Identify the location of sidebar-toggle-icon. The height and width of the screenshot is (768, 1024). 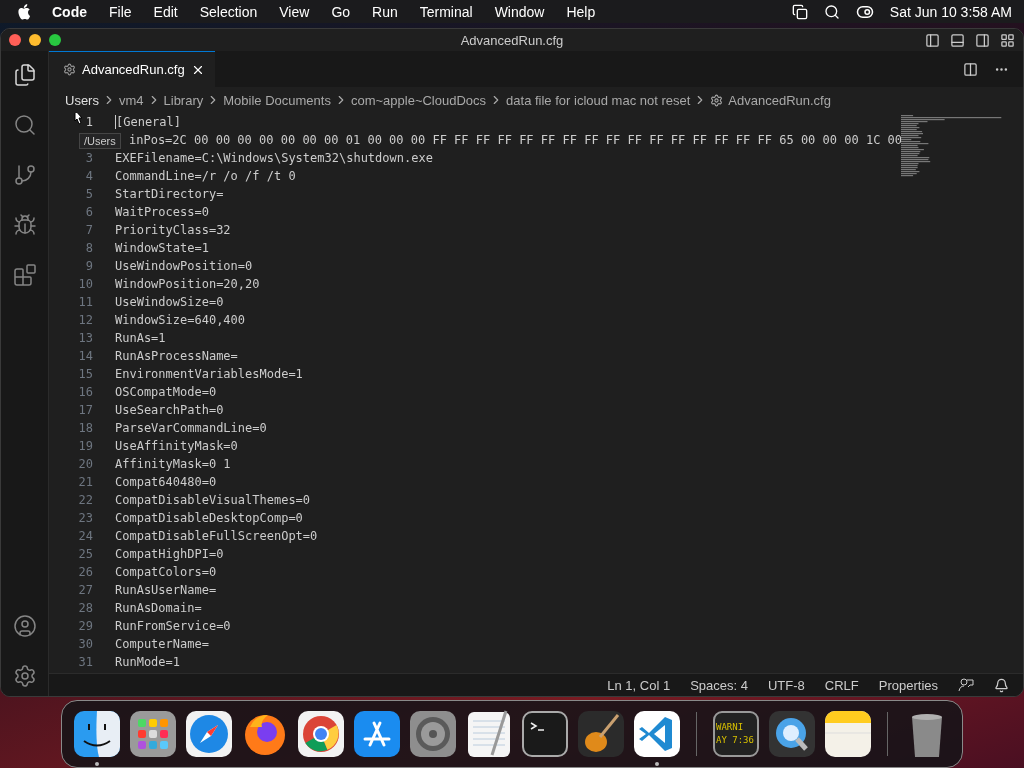
(932, 40).